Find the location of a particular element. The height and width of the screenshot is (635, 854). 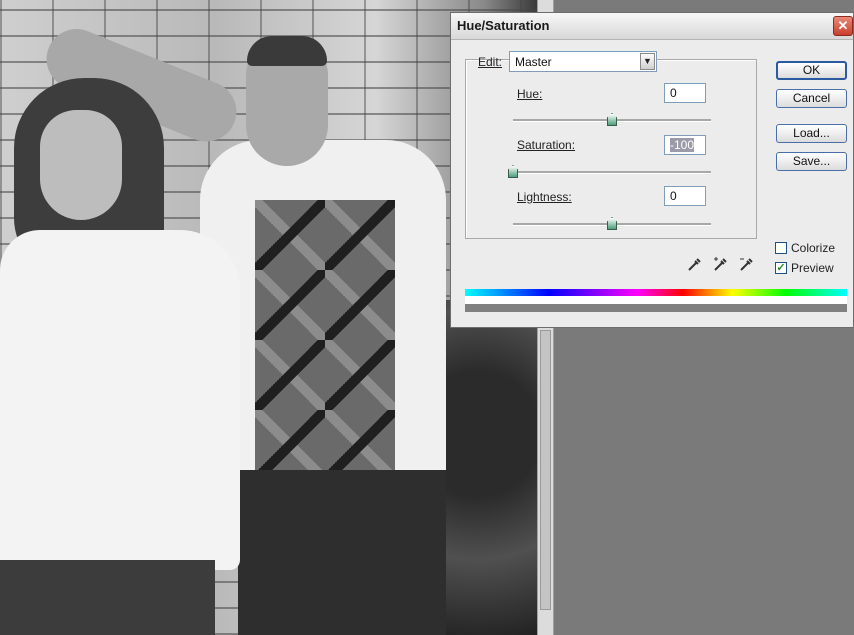

colorize-label: Colorize is located at coordinates (813, 248).